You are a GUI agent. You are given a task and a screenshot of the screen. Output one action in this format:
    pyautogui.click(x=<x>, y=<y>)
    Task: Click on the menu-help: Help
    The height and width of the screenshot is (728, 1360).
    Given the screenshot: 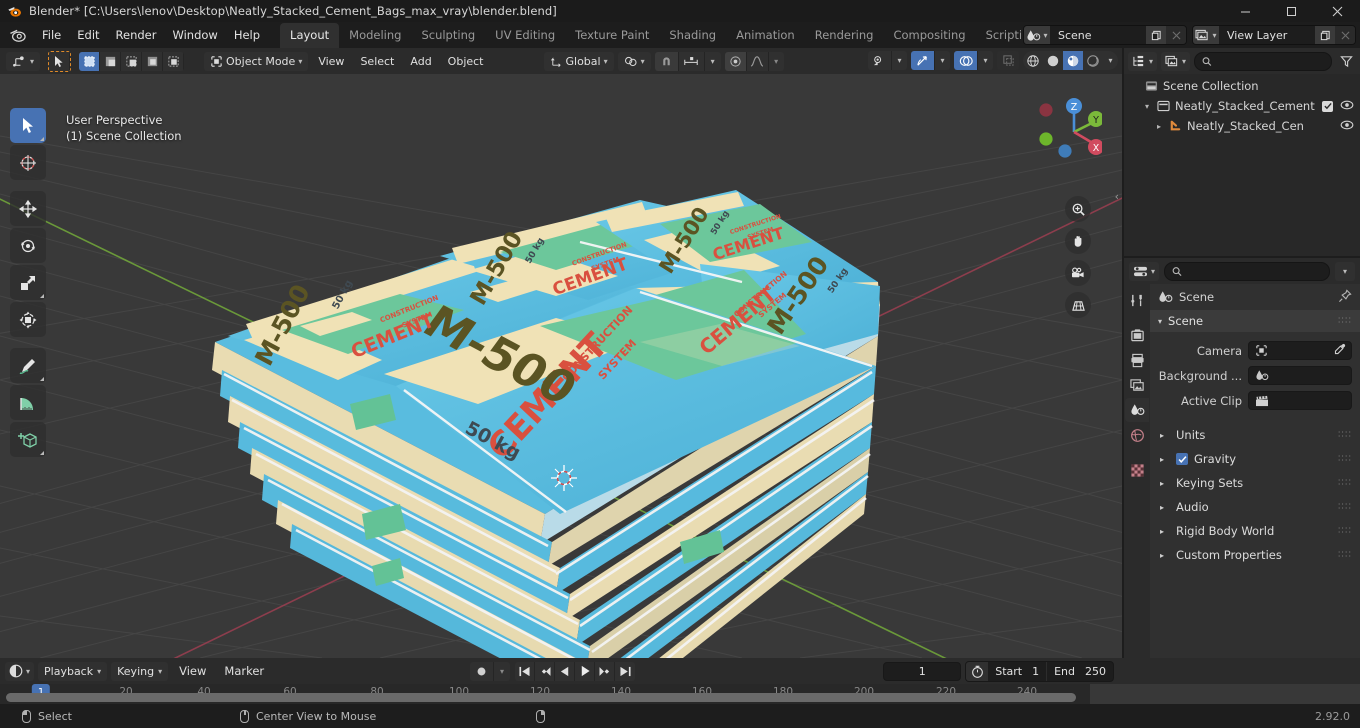 What is the action you would take?
    pyautogui.click(x=247, y=35)
    